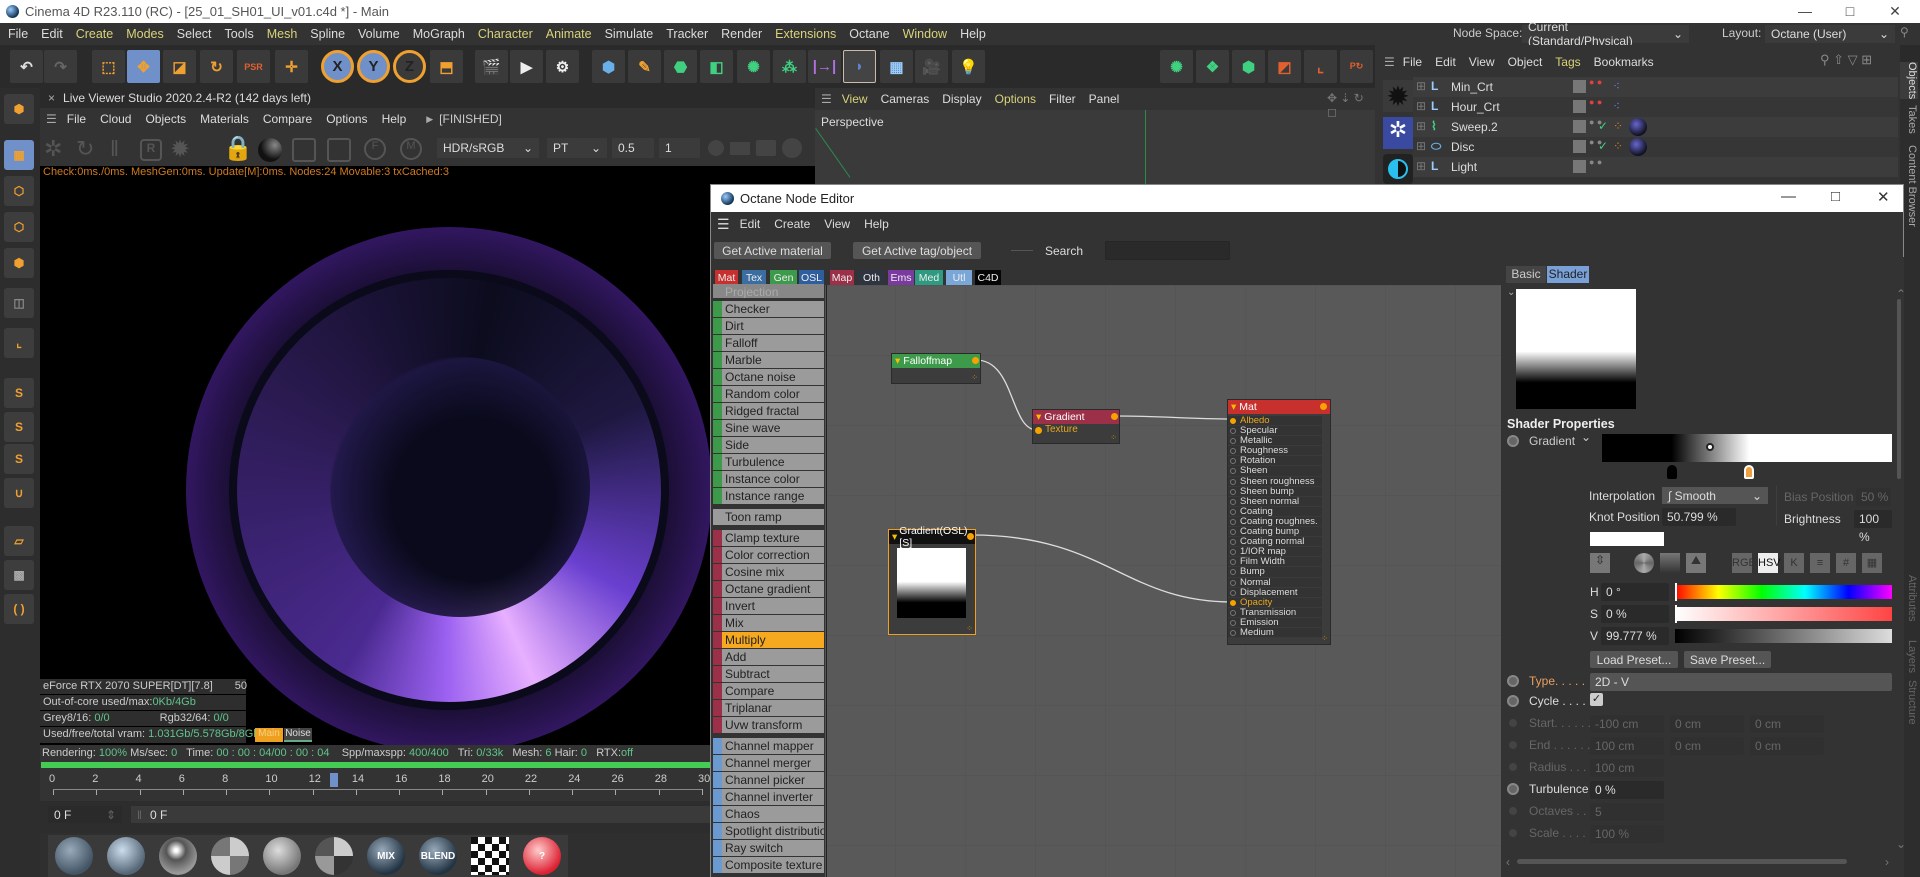  Describe the element at coordinates (768, 377) in the screenshot. I see `node-list-item: Octane noise` at that location.